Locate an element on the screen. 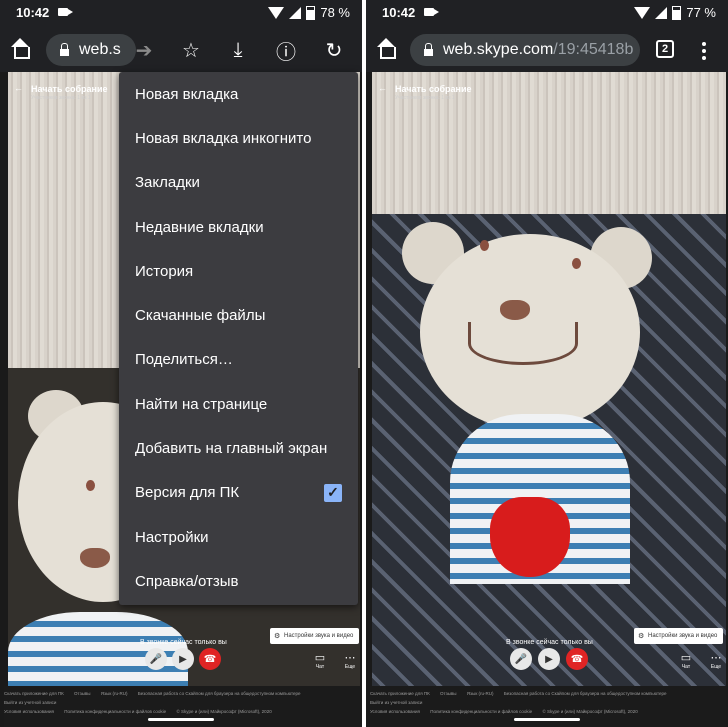 The height and width of the screenshot is (727, 728). forward-button: ➔ is located at coordinates (144, 50).